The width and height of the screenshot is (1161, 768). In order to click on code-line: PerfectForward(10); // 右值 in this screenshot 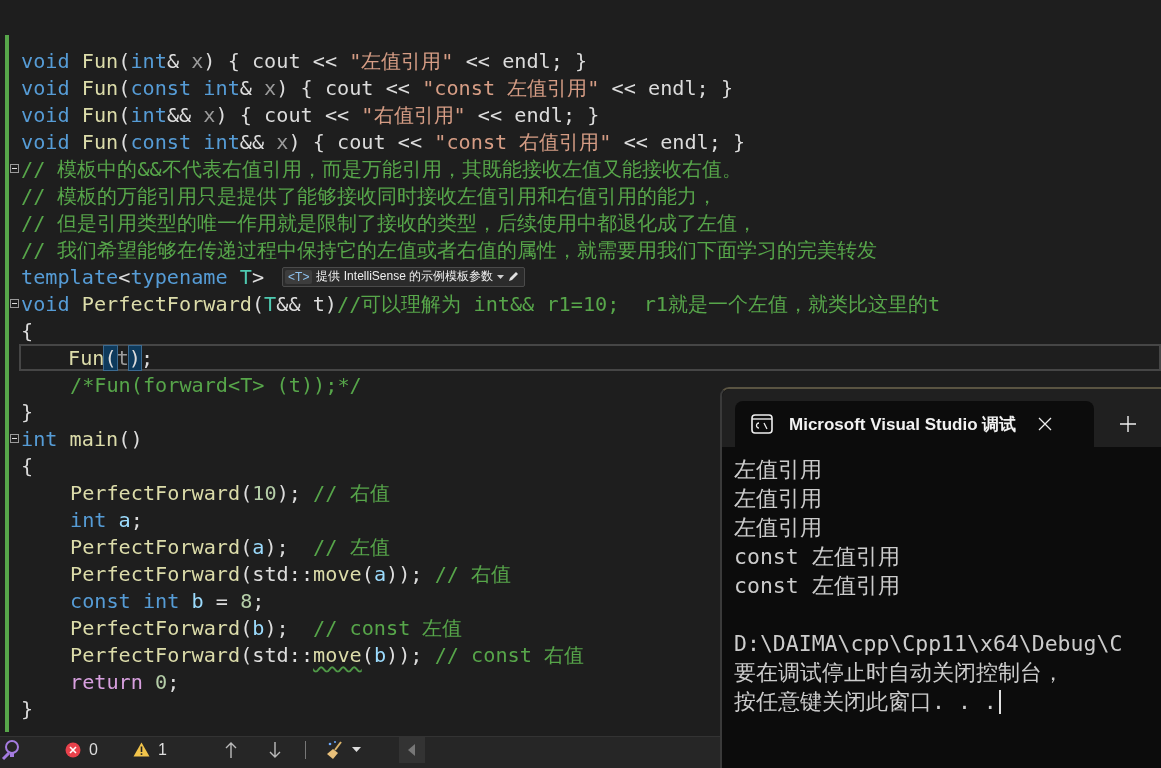, I will do `click(229, 492)`.